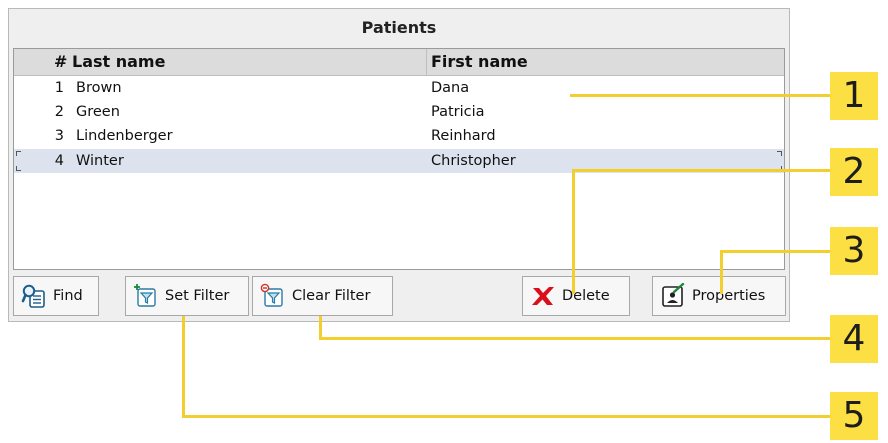  What do you see at coordinates (673, 296) in the screenshot?
I see `properties-icon` at bounding box center [673, 296].